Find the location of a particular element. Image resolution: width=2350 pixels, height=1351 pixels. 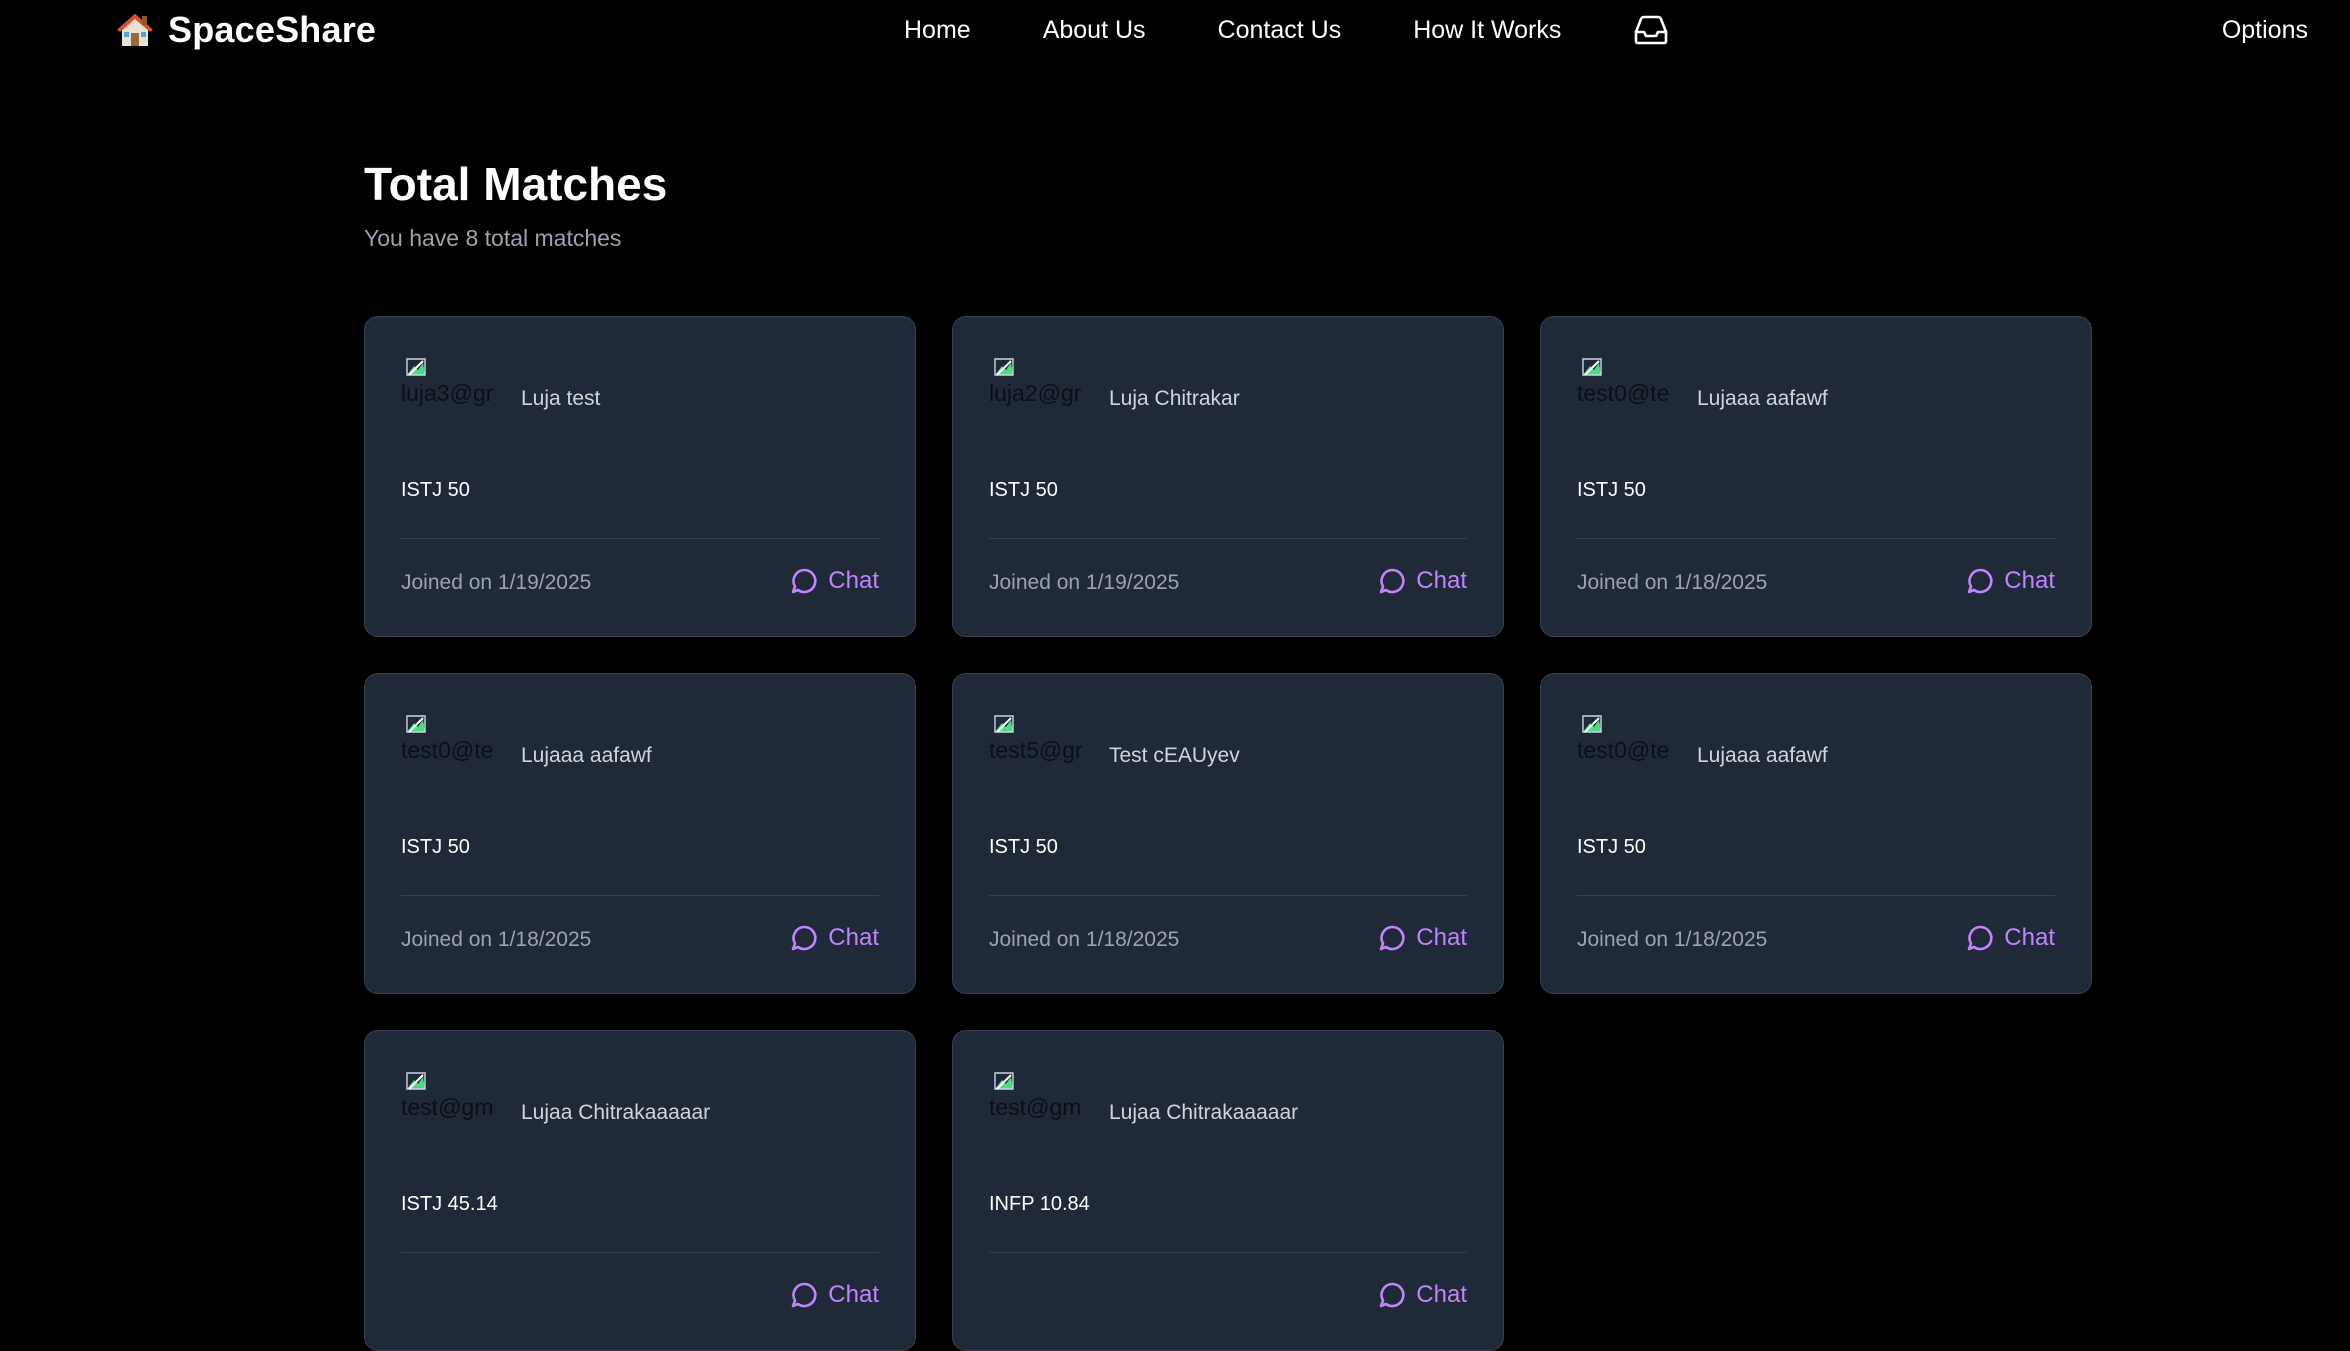

match-card-header: test5@gr Test cEAUyev is located at coordinates (1114, 744).